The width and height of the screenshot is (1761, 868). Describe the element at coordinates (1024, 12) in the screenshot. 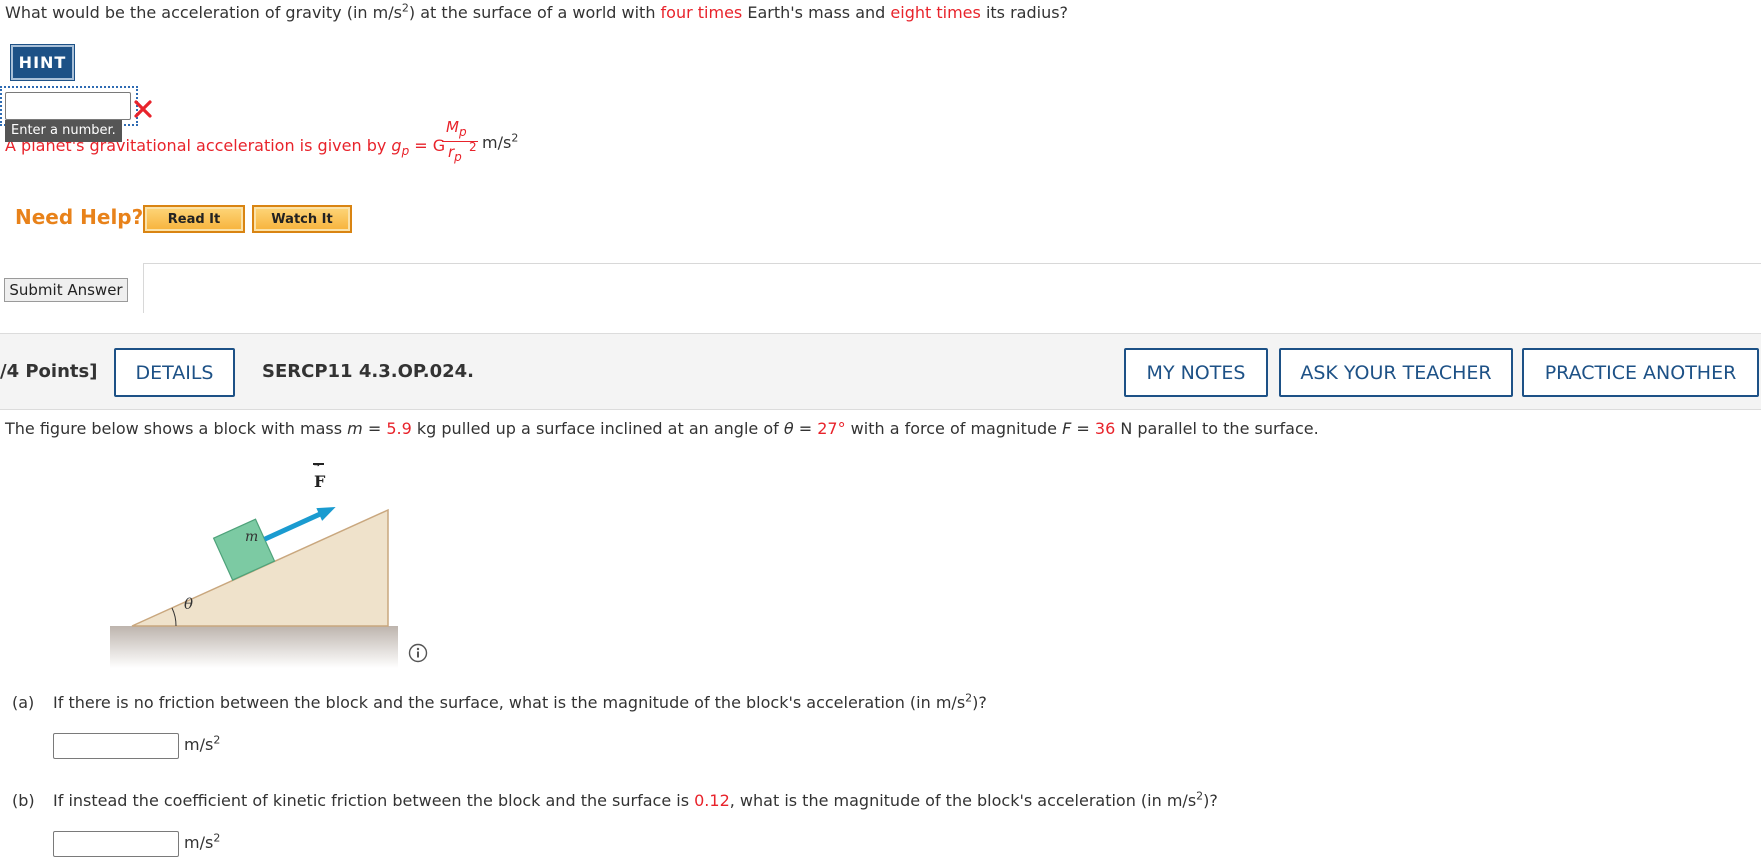

I see `question-text: its radius?` at that location.